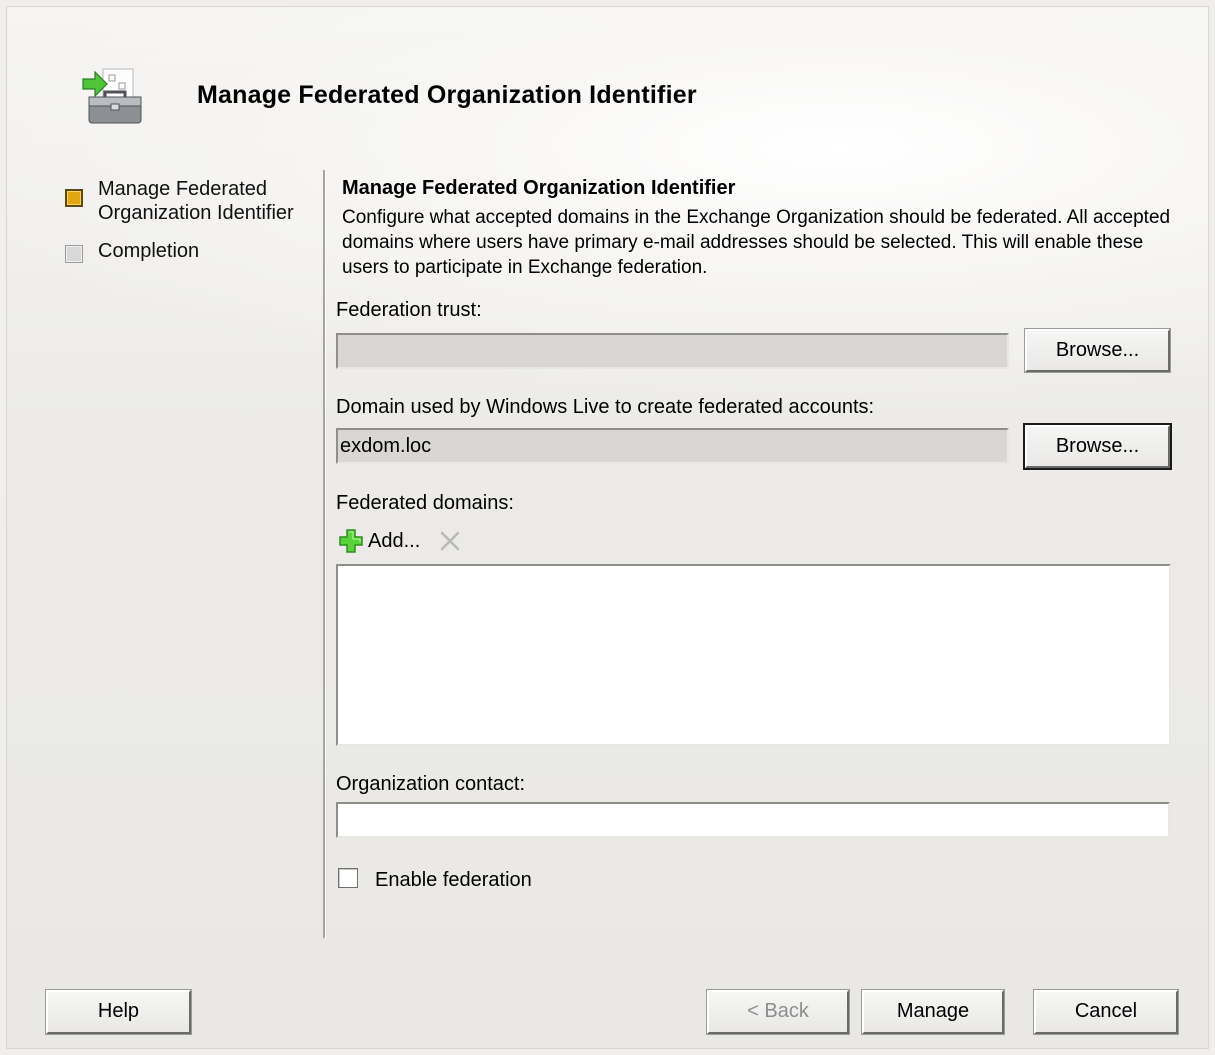 The height and width of the screenshot is (1055, 1215). I want to click on step-manage-identifier: Manage Federated Organization Identifier, so click(190, 201).